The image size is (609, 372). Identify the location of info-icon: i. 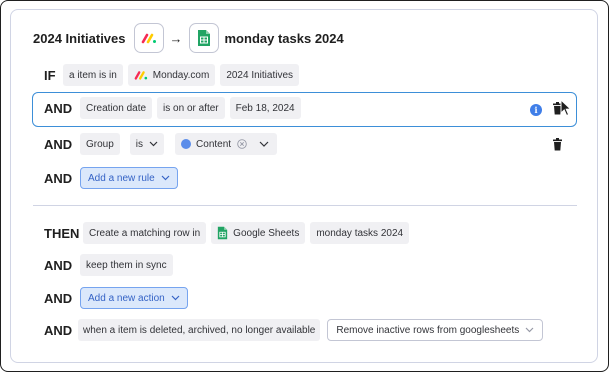
(536, 110).